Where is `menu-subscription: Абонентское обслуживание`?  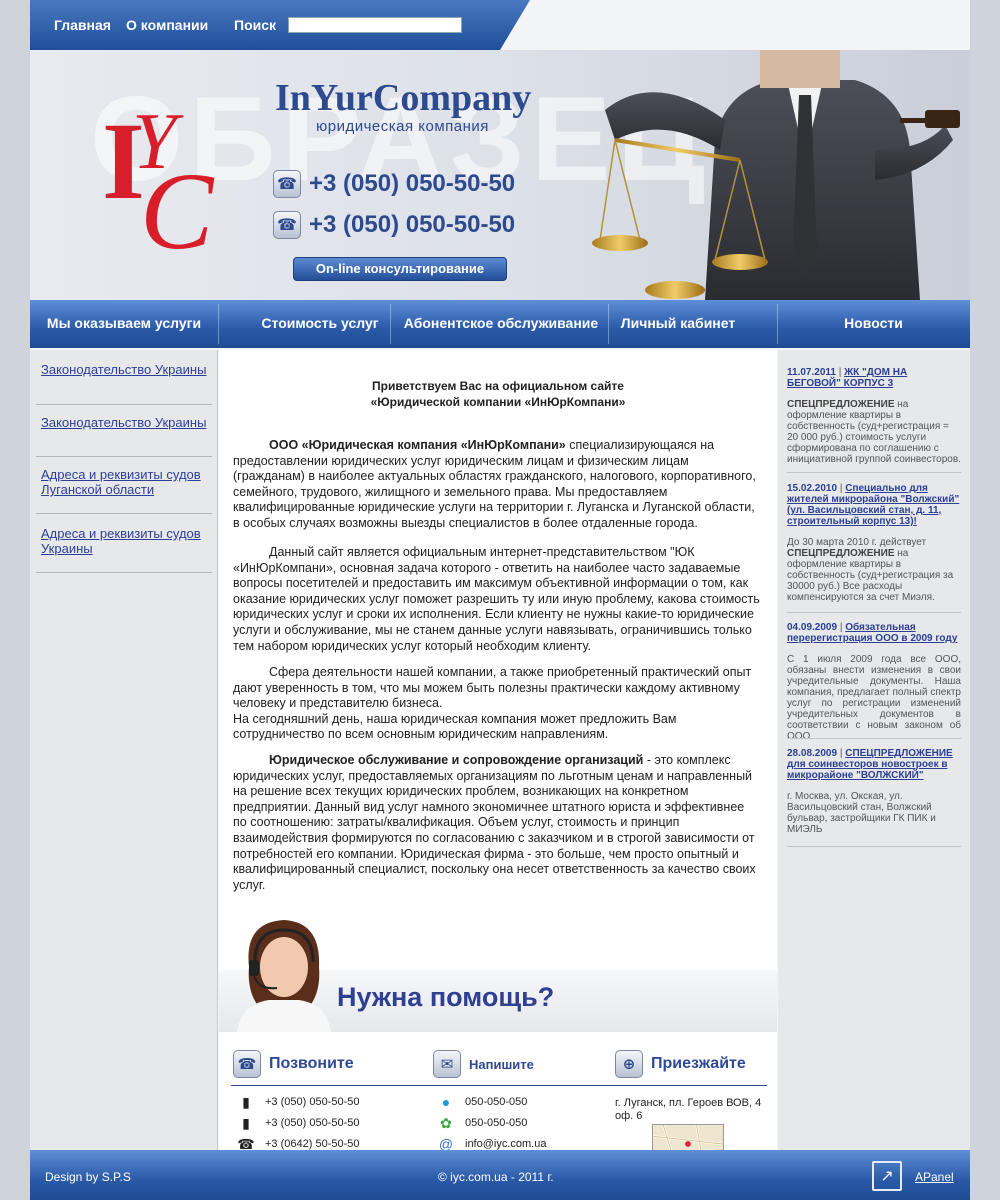 menu-subscription: Абонентское обслуживание is located at coordinates (501, 324).